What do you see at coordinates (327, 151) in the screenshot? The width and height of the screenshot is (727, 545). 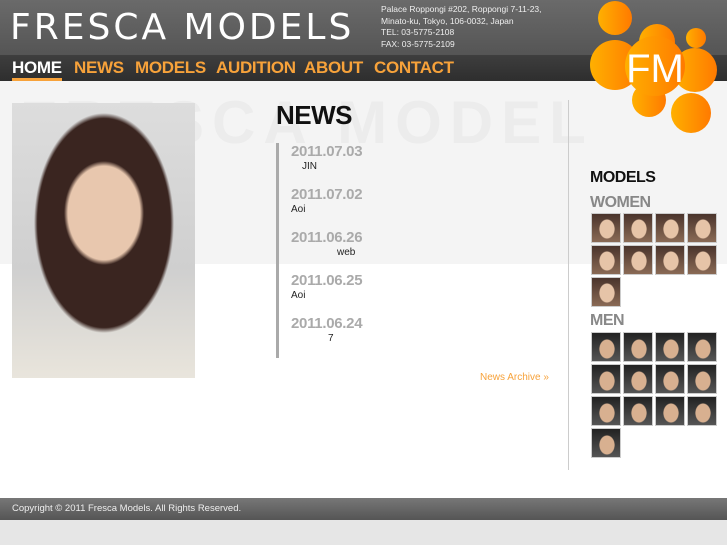 I see `news-date: 2011.07.03` at bounding box center [327, 151].